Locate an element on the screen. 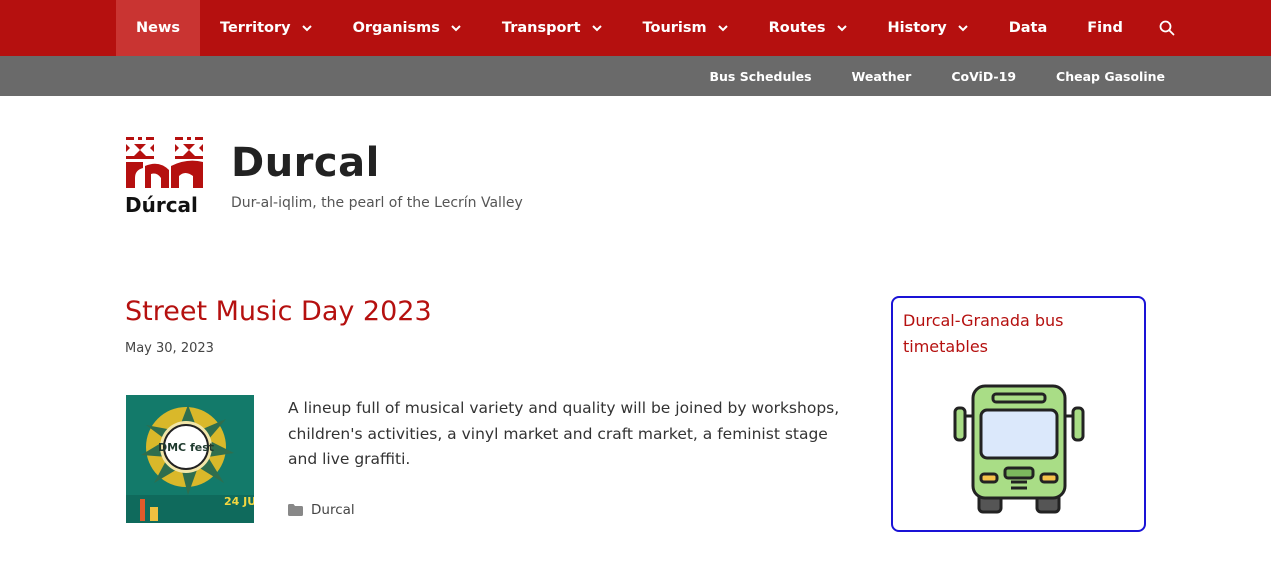  bus-timetables-widget: Durcal-Granada bus timetables is located at coordinates (1018, 414).